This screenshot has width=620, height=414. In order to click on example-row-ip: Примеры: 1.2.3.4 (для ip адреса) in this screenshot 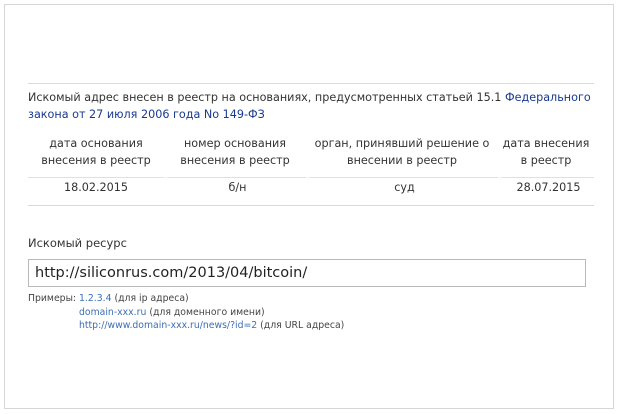, I will do `click(186, 299)`.